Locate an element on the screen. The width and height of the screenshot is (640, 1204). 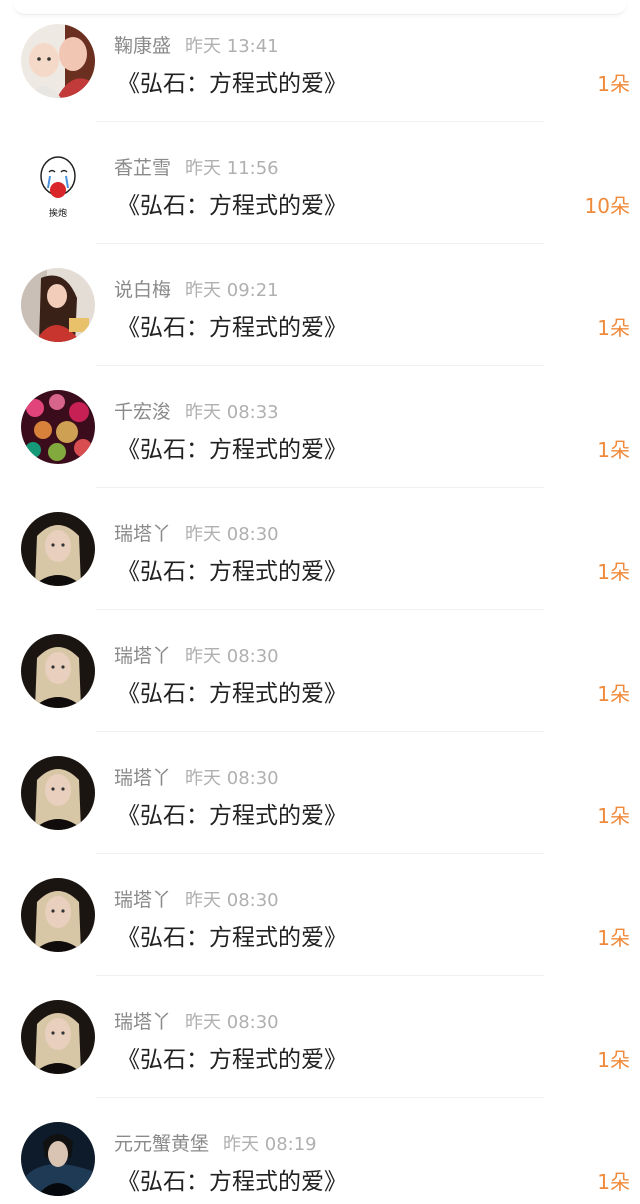
timestamp: 昨天 08:33 is located at coordinates (232, 412).